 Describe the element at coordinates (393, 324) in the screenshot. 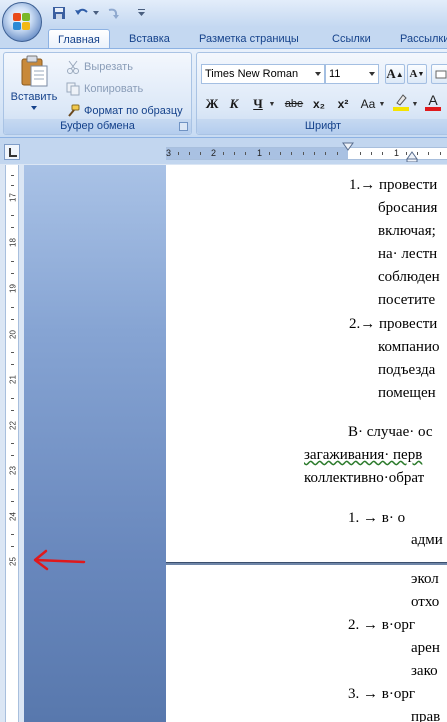

I see `doc-line: 2.→ провести` at that location.